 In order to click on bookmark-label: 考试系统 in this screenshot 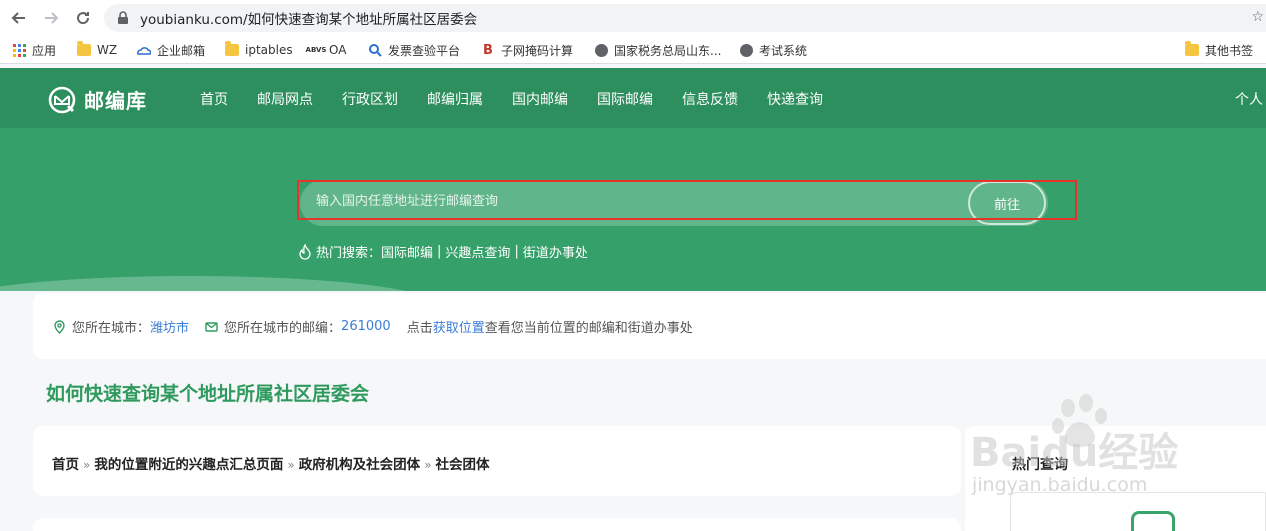, I will do `click(783, 50)`.